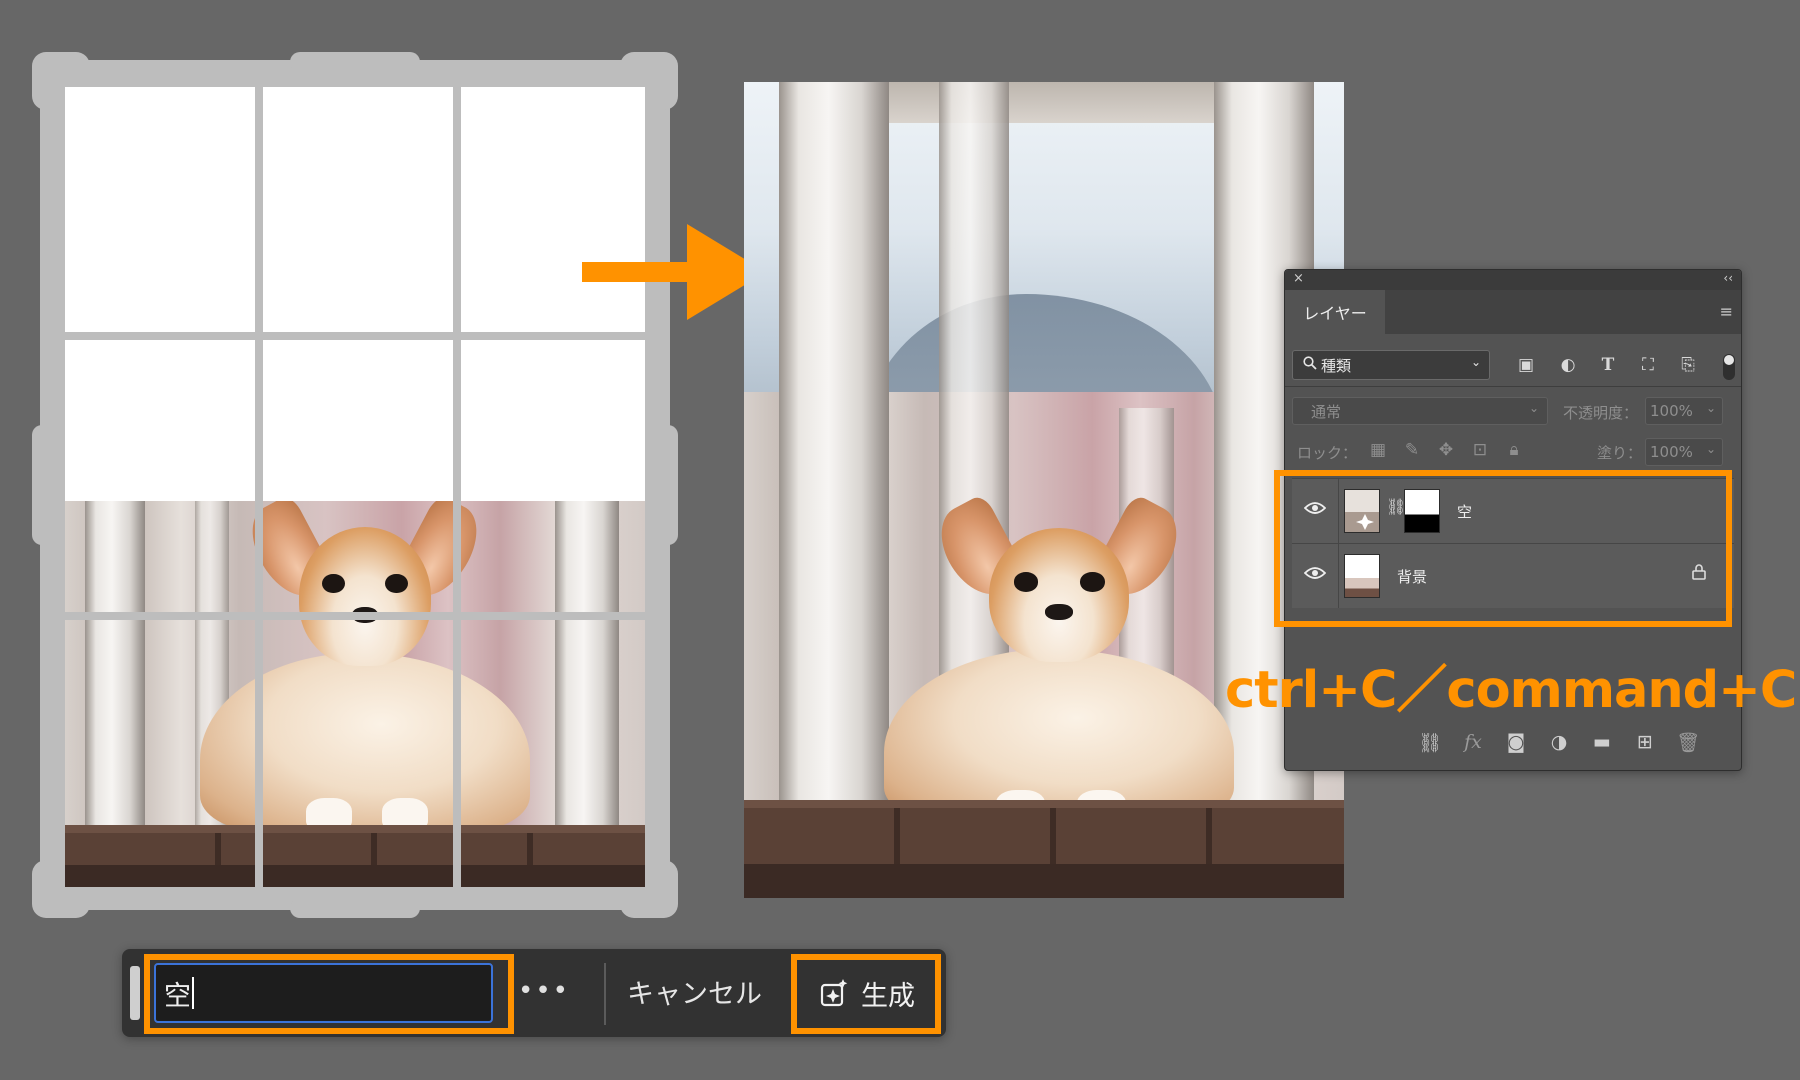  Describe the element at coordinates (668, 485) in the screenshot. I see `crop-handle-right` at that location.